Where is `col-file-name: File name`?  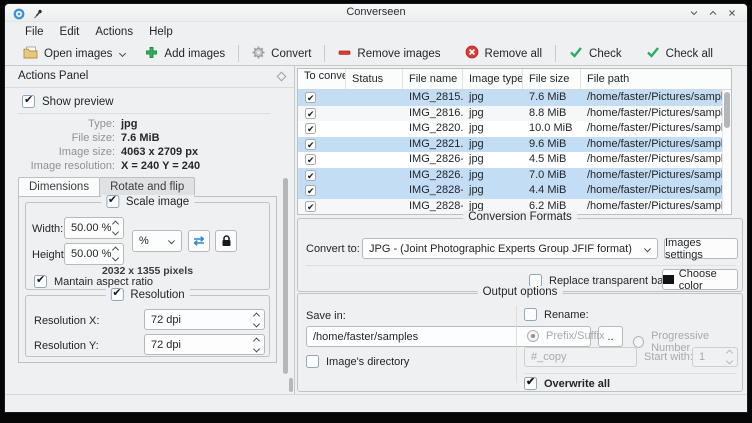 col-file-name: File name is located at coordinates (433, 79).